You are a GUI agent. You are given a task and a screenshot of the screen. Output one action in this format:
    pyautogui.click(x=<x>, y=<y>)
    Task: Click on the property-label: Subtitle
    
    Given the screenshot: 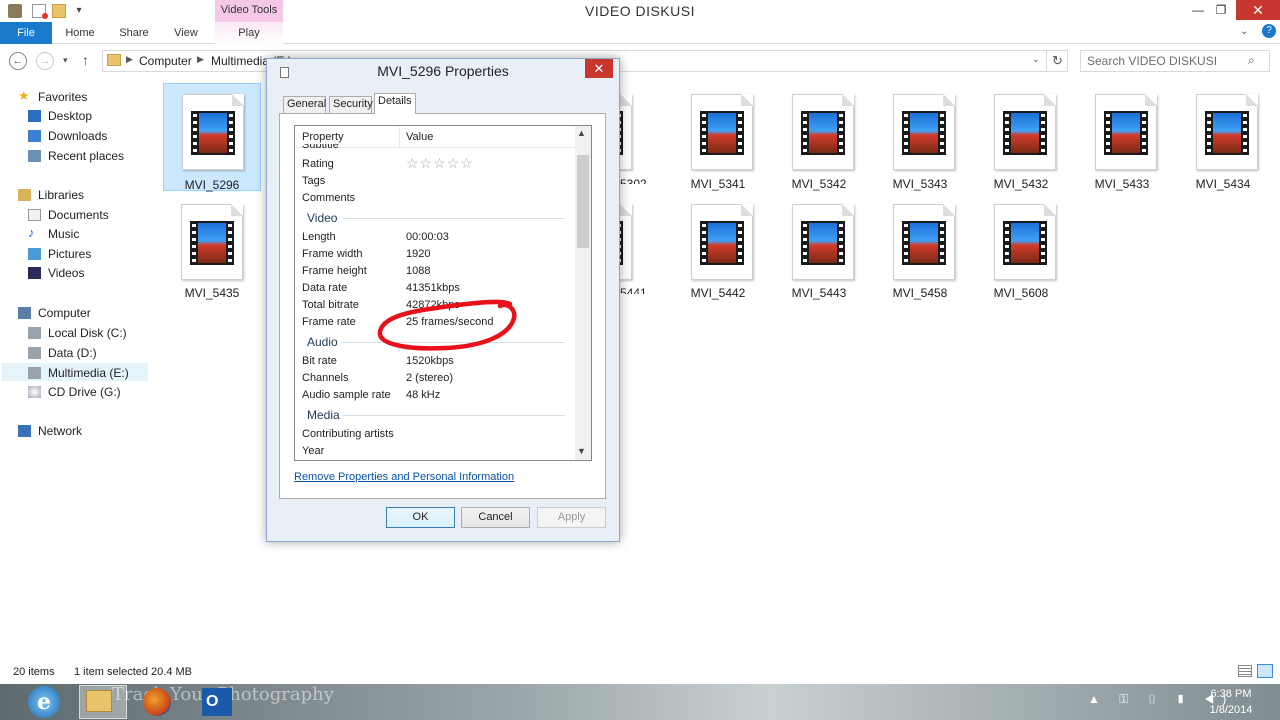 What is the action you would take?
    pyautogui.click(x=320, y=146)
    